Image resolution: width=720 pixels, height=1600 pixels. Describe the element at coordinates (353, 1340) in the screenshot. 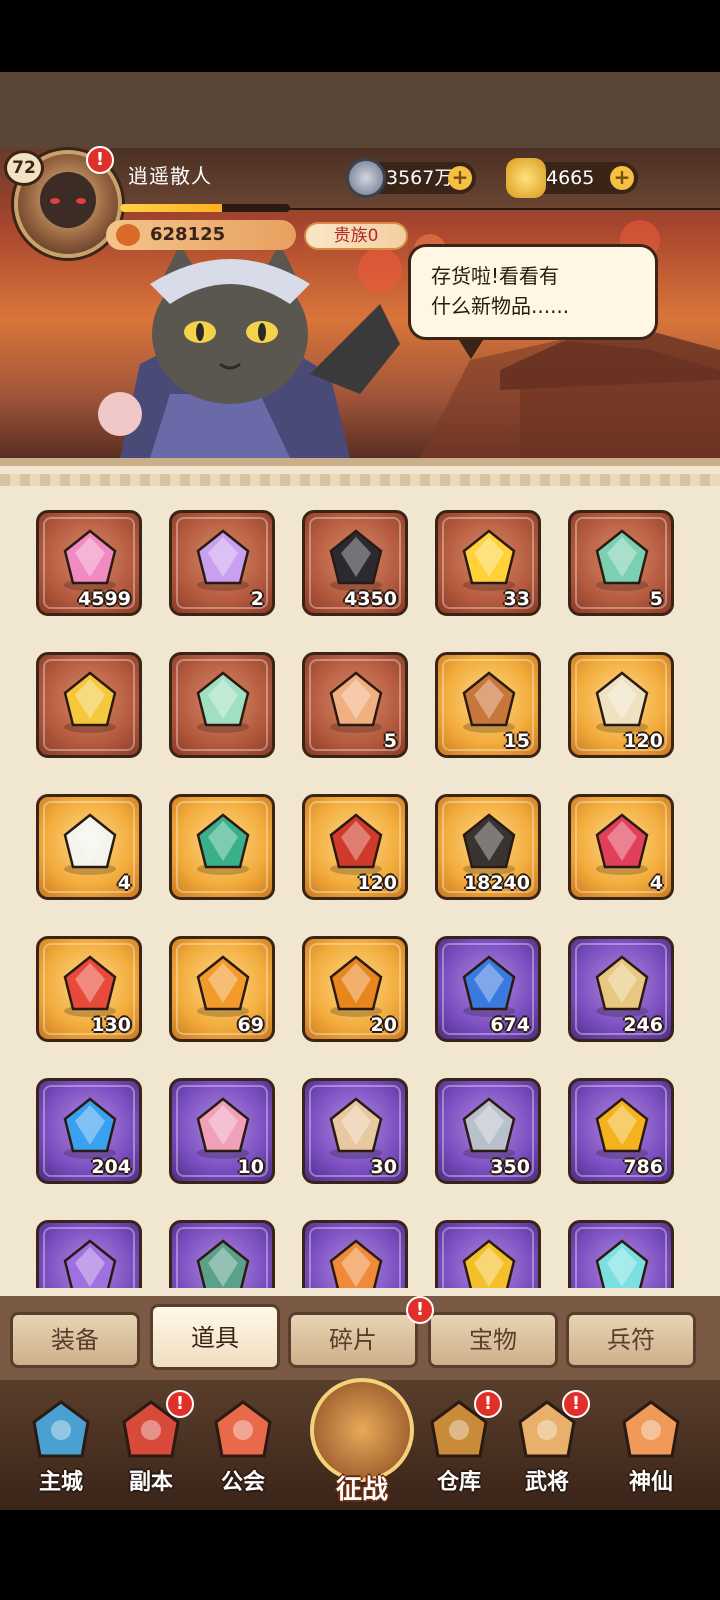

I see `tab-fragments: 碎片` at that location.